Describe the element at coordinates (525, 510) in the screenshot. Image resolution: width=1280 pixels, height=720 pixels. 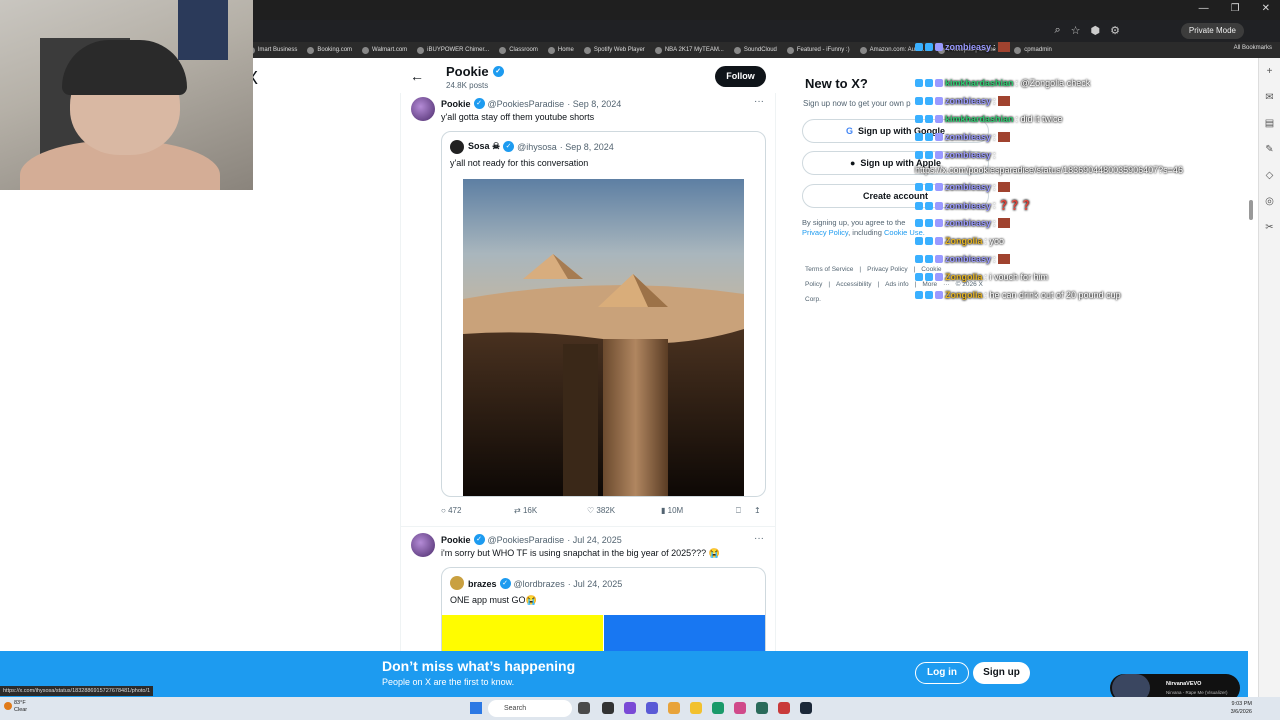
I see `repost-button: ⇄ 16K` at that location.